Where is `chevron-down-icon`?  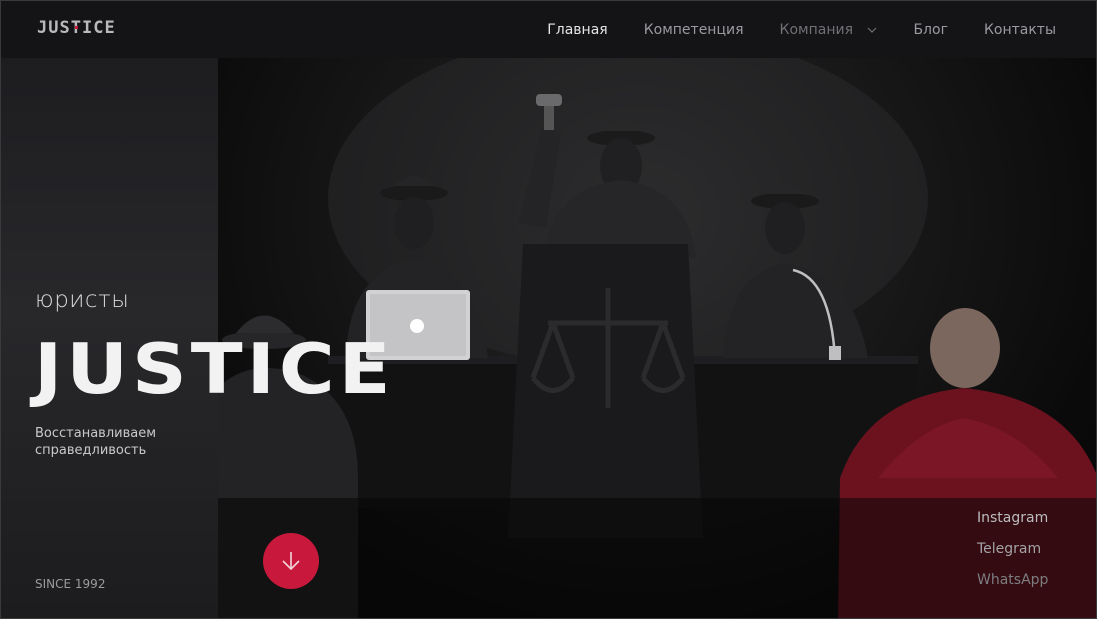 chevron-down-icon is located at coordinates (872, 30).